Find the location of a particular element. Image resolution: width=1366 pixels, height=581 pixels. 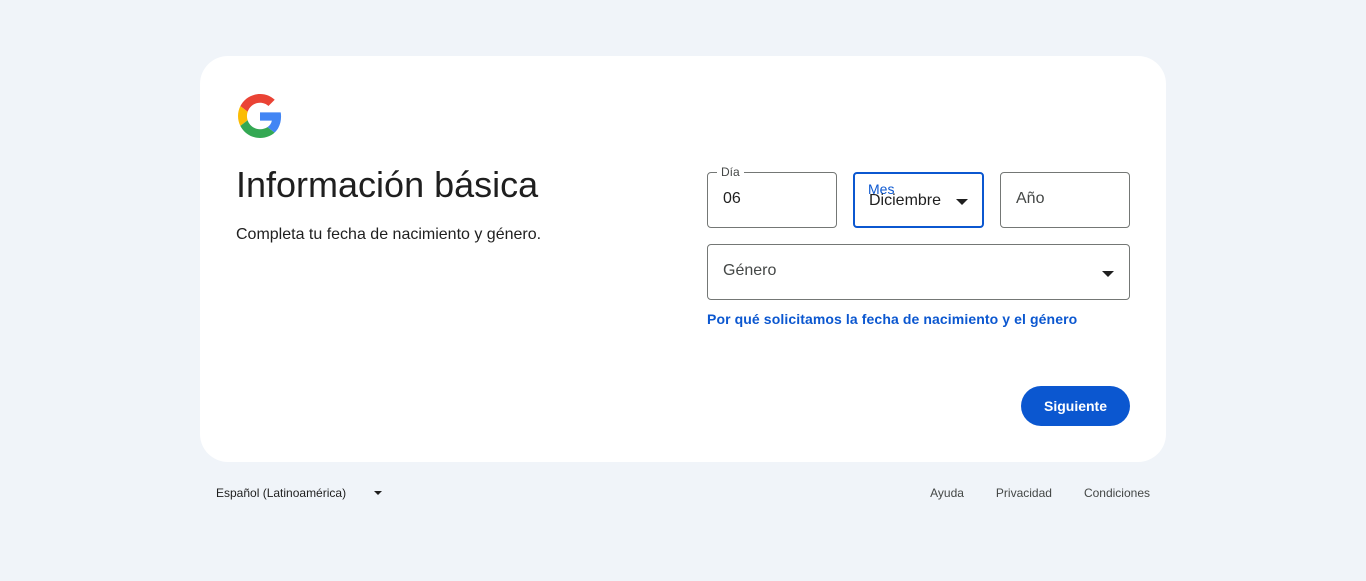

footer-links: Ayuda Privacidad Condiciones is located at coordinates (1040, 493).